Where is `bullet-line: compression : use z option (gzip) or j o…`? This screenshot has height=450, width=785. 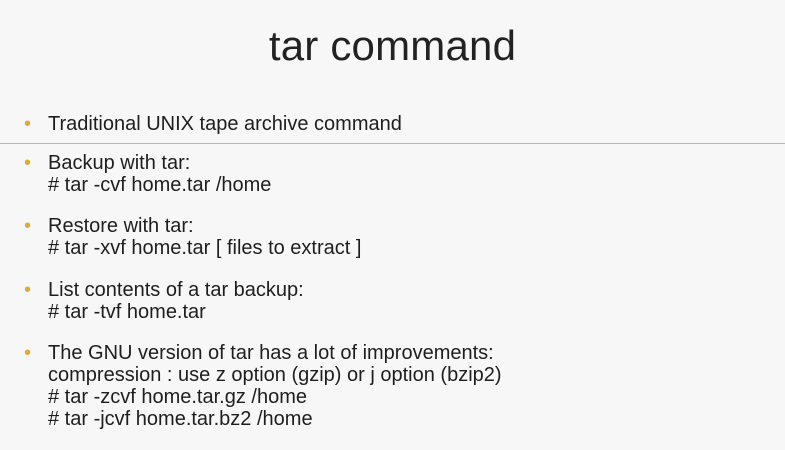 bullet-line: compression : use z option (gzip) or j o… is located at coordinates (275, 375).